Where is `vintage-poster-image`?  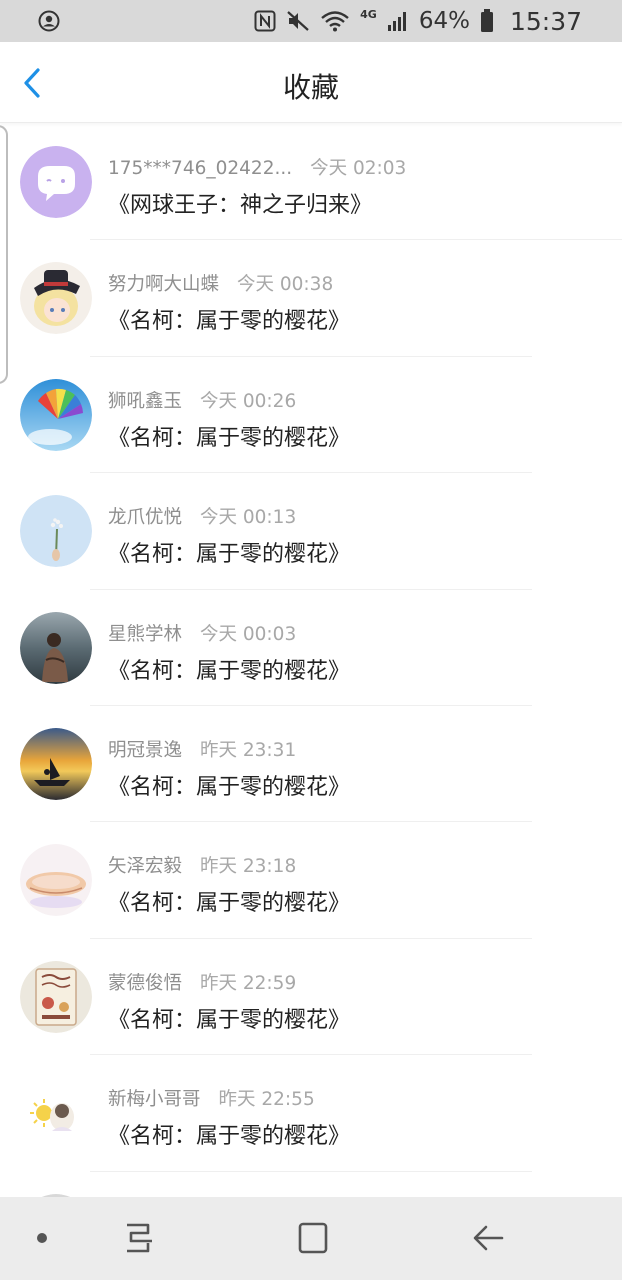 vintage-poster-image is located at coordinates (56, 996).